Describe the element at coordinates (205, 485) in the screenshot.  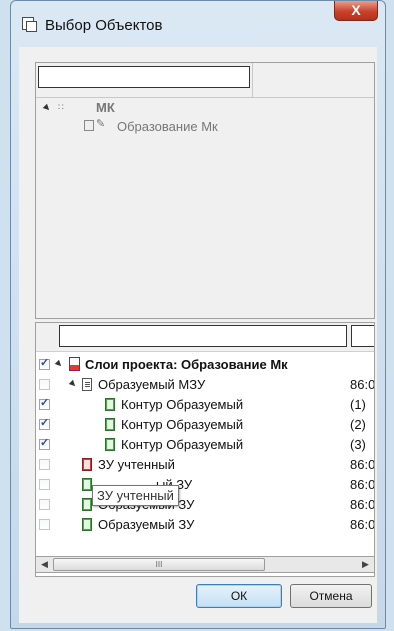
I see `tree-row: ый ЗУ 86:0` at that location.